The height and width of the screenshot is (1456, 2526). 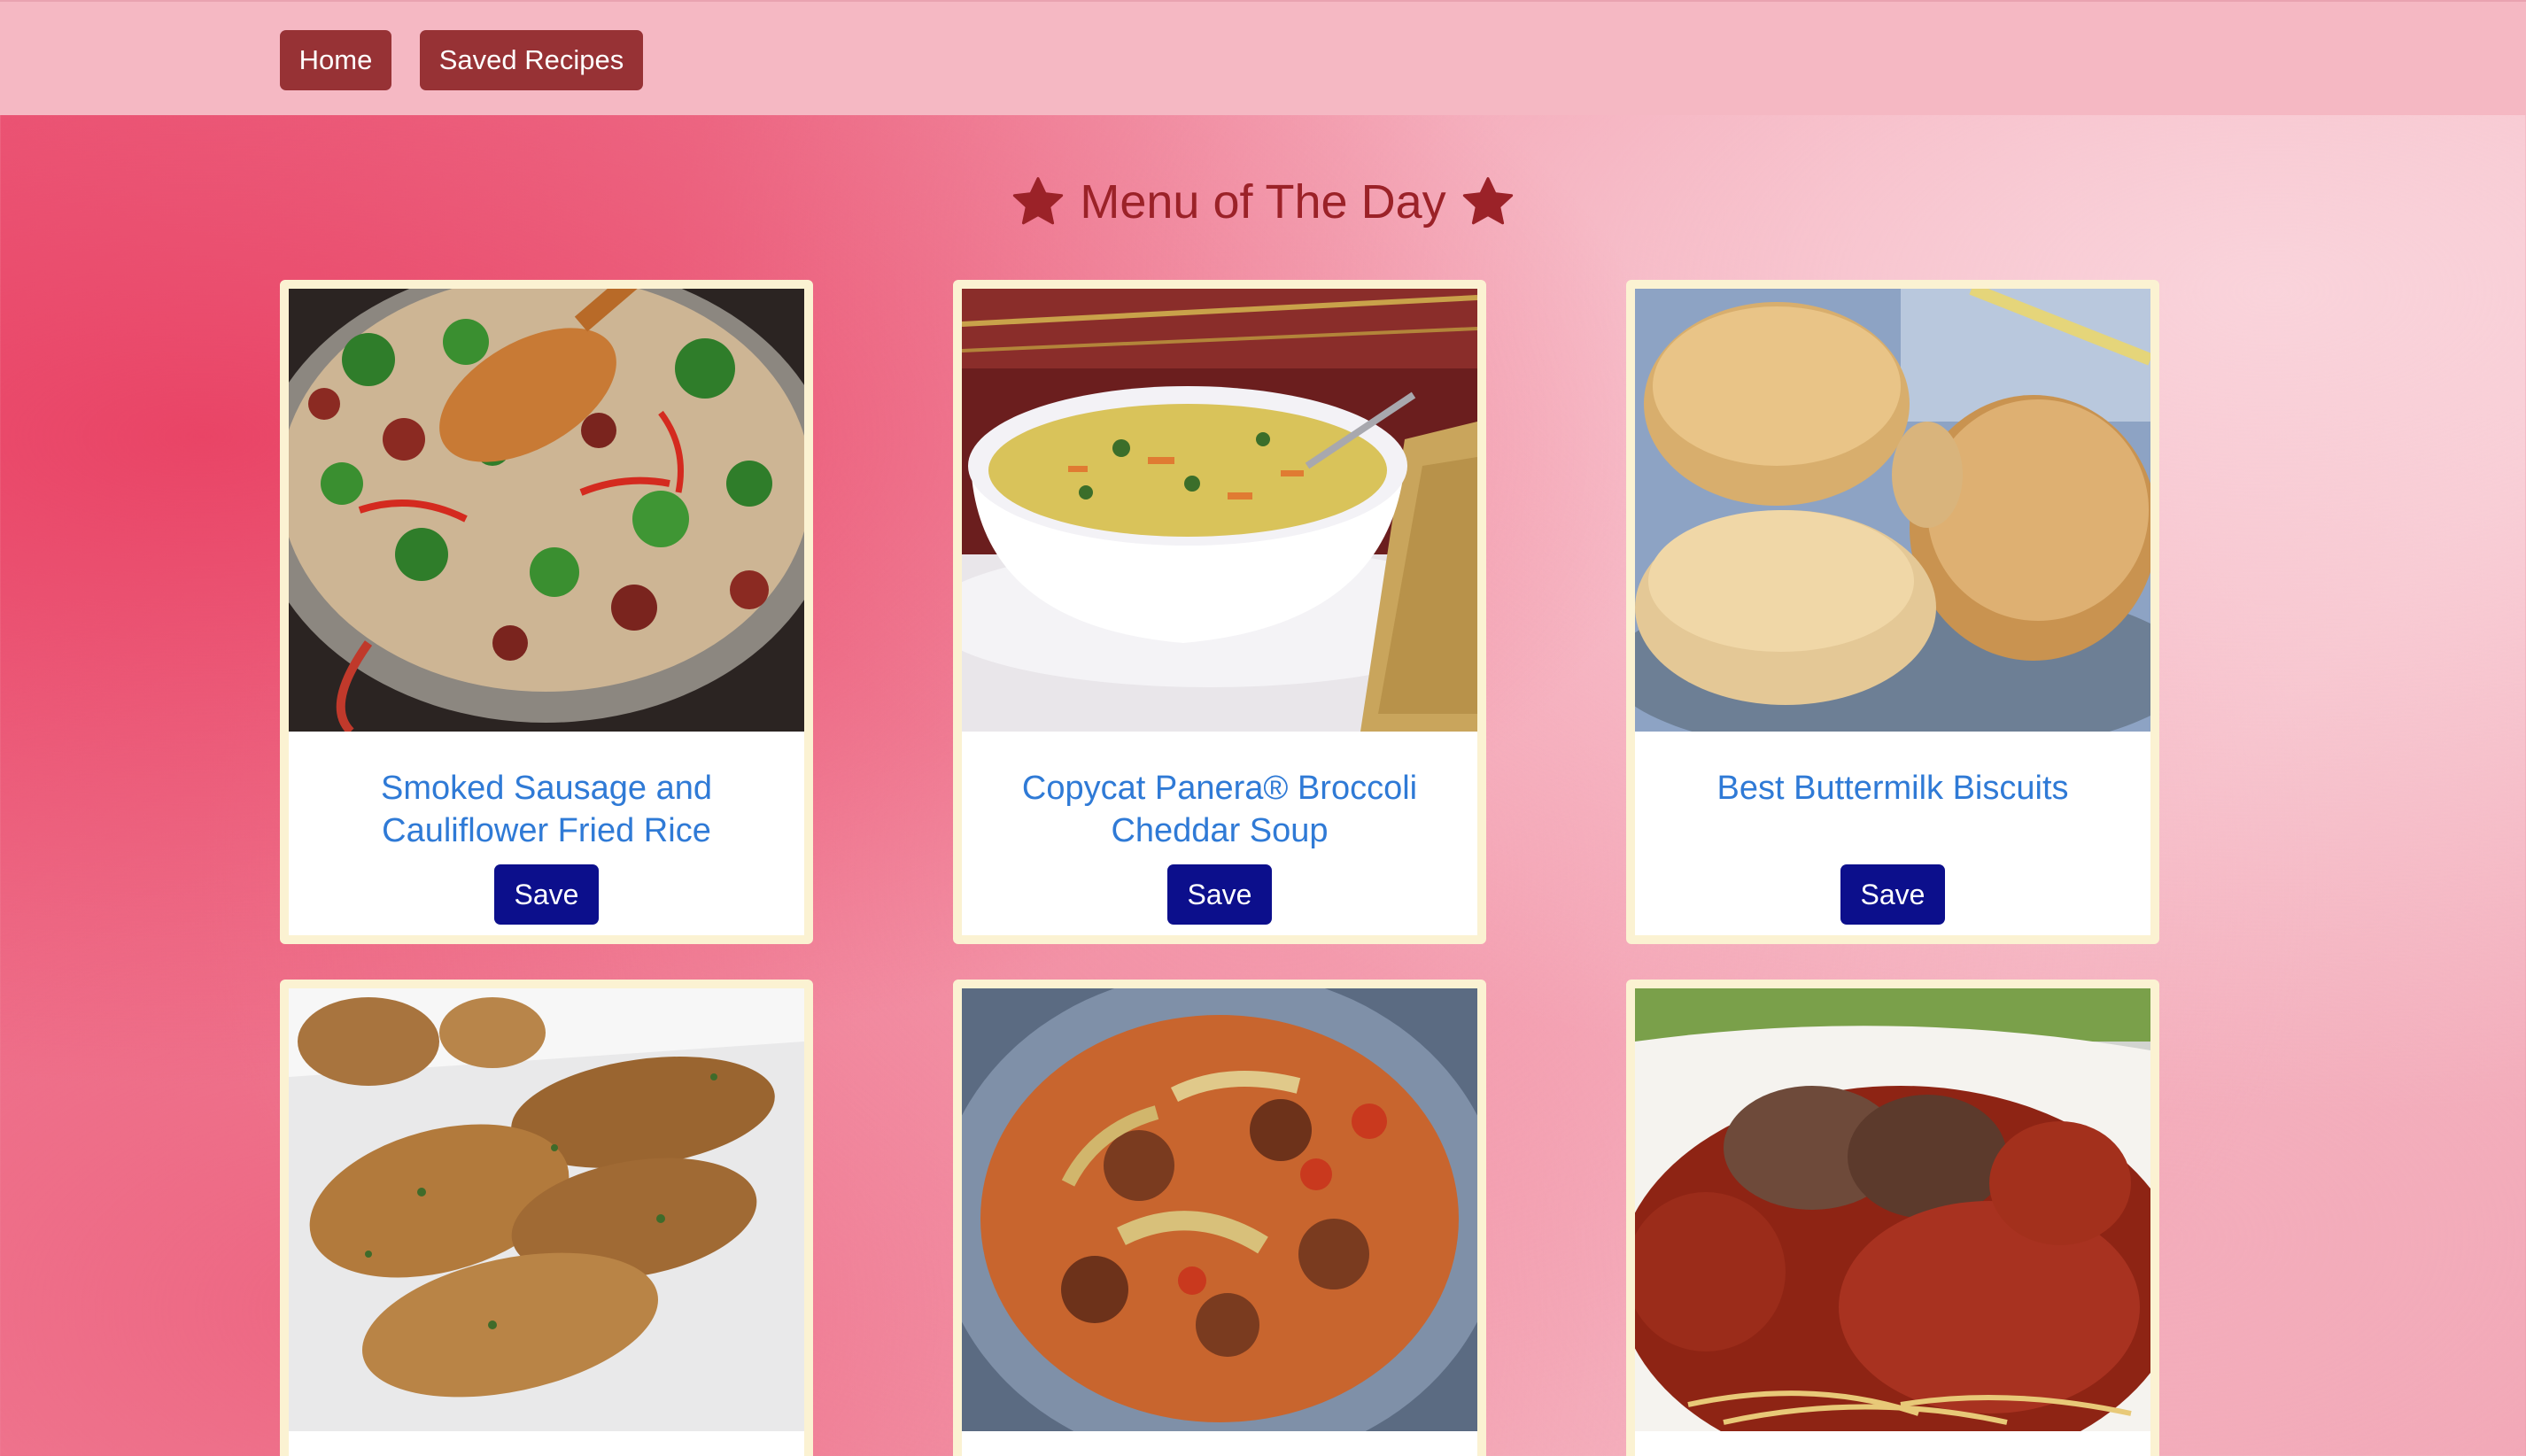 I want to click on recipe-card: Best Buttermilk Biscuits Save, so click(x=1892, y=612).